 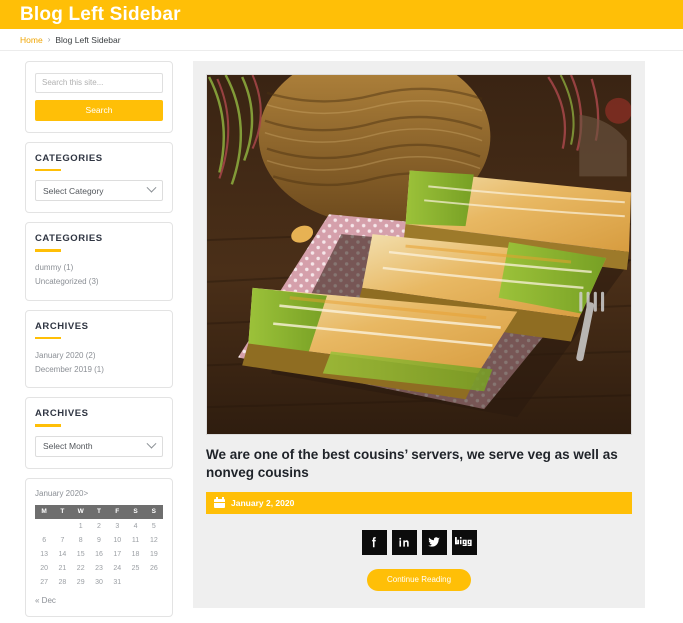 I want to click on calendar-caption: January 2020>, so click(x=62, y=493).